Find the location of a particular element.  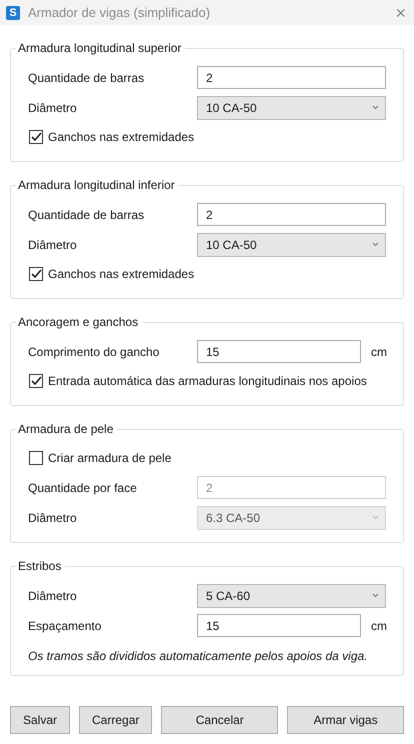

group-title: Armadura de pele is located at coordinates (65, 429).